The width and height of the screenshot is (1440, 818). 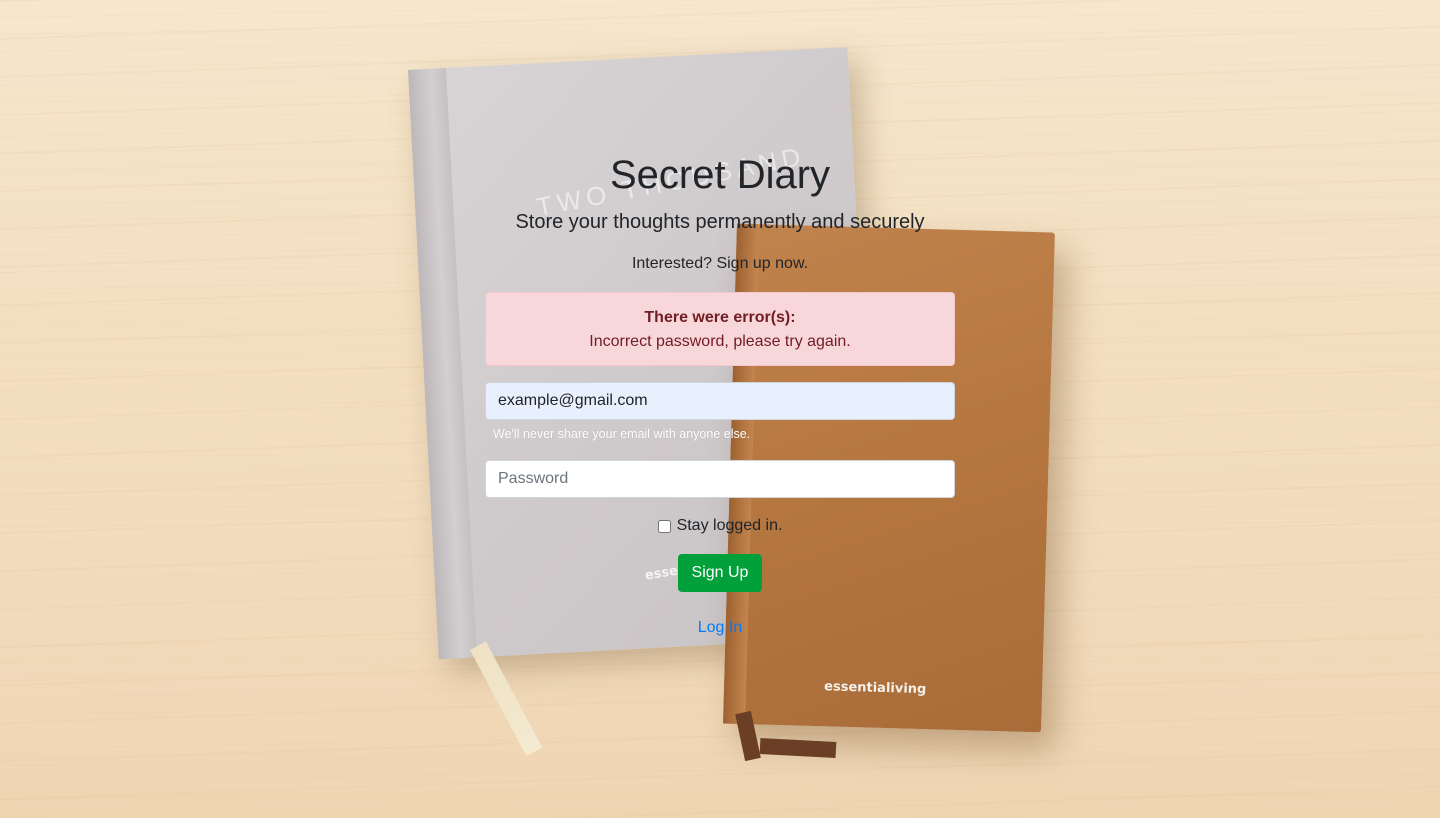 I want to click on grey-notebook-spine, so click(x=442, y=364).